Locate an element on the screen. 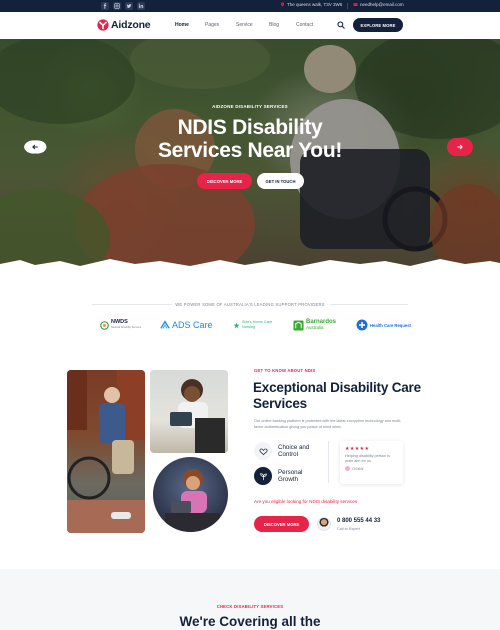  partner-logo-nwds: NWDS National Disability Services is located at coordinates (120, 325).